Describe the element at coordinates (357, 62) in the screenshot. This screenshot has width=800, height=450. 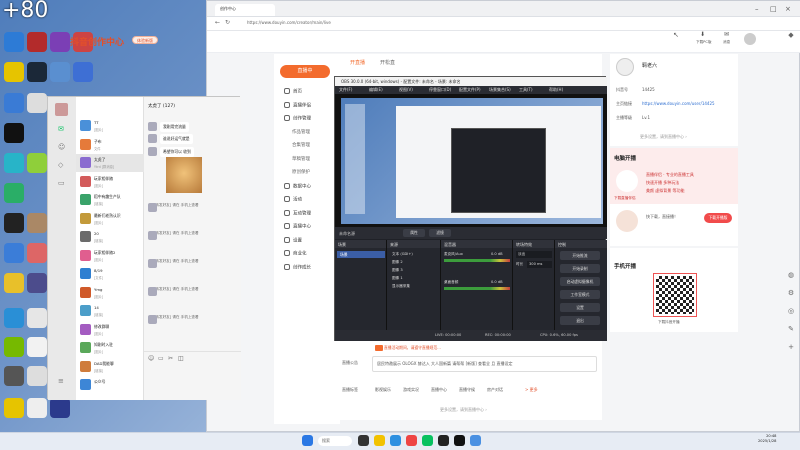
I see `tab-start-live: 开直播` at that location.